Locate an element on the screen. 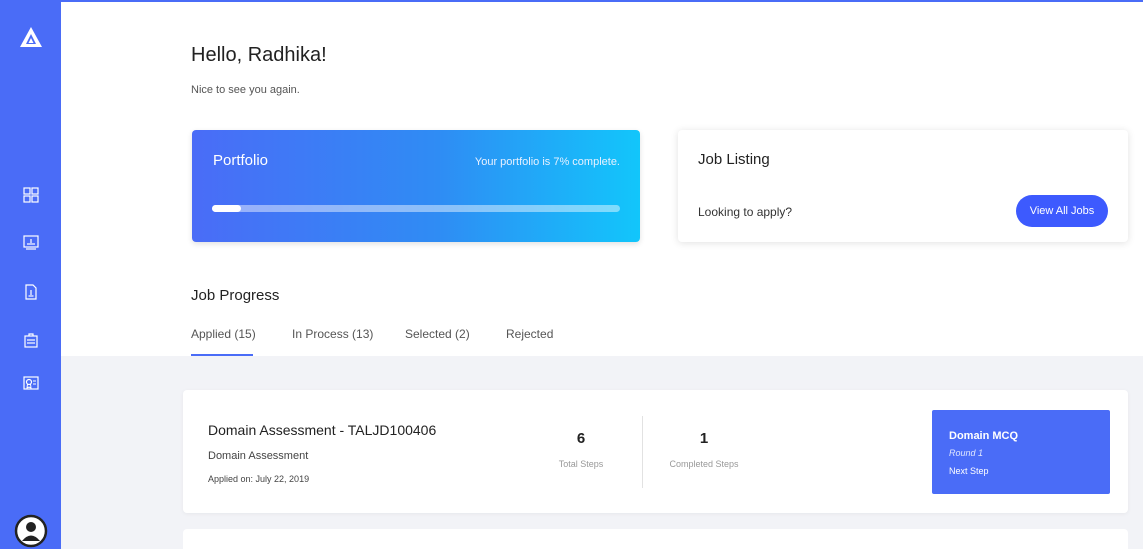 Image resolution: width=1143 pixels, height=549 pixels. tab-in-process: In Process (13) is located at coordinates (332, 334).